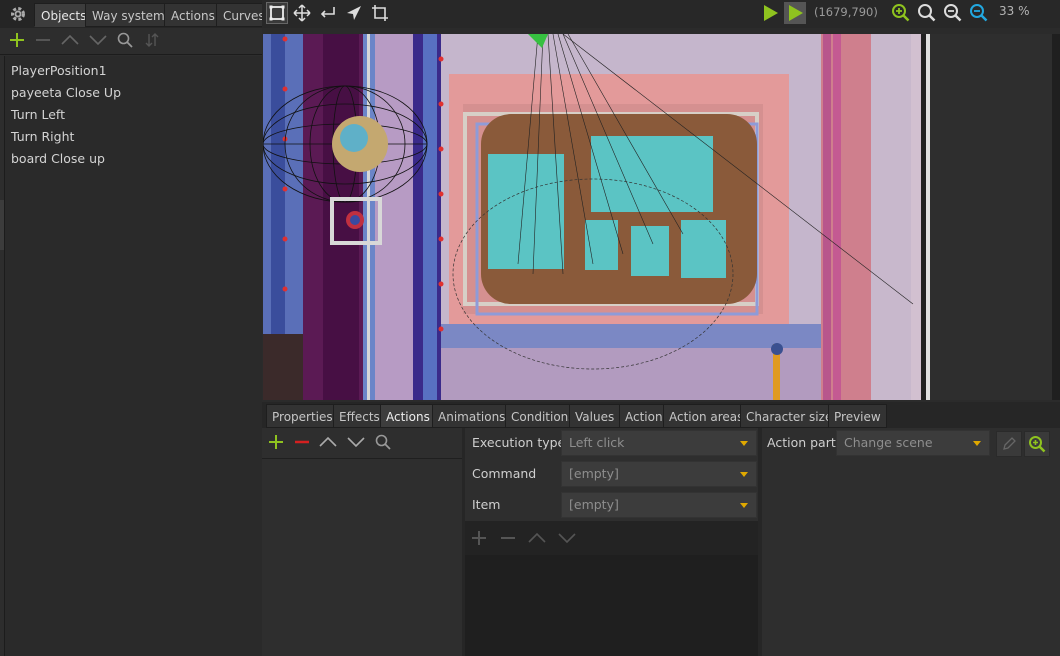 The height and width of the screenshot is (656, 1060). I want to click on tab-properties: Properties, so click(302, 416).